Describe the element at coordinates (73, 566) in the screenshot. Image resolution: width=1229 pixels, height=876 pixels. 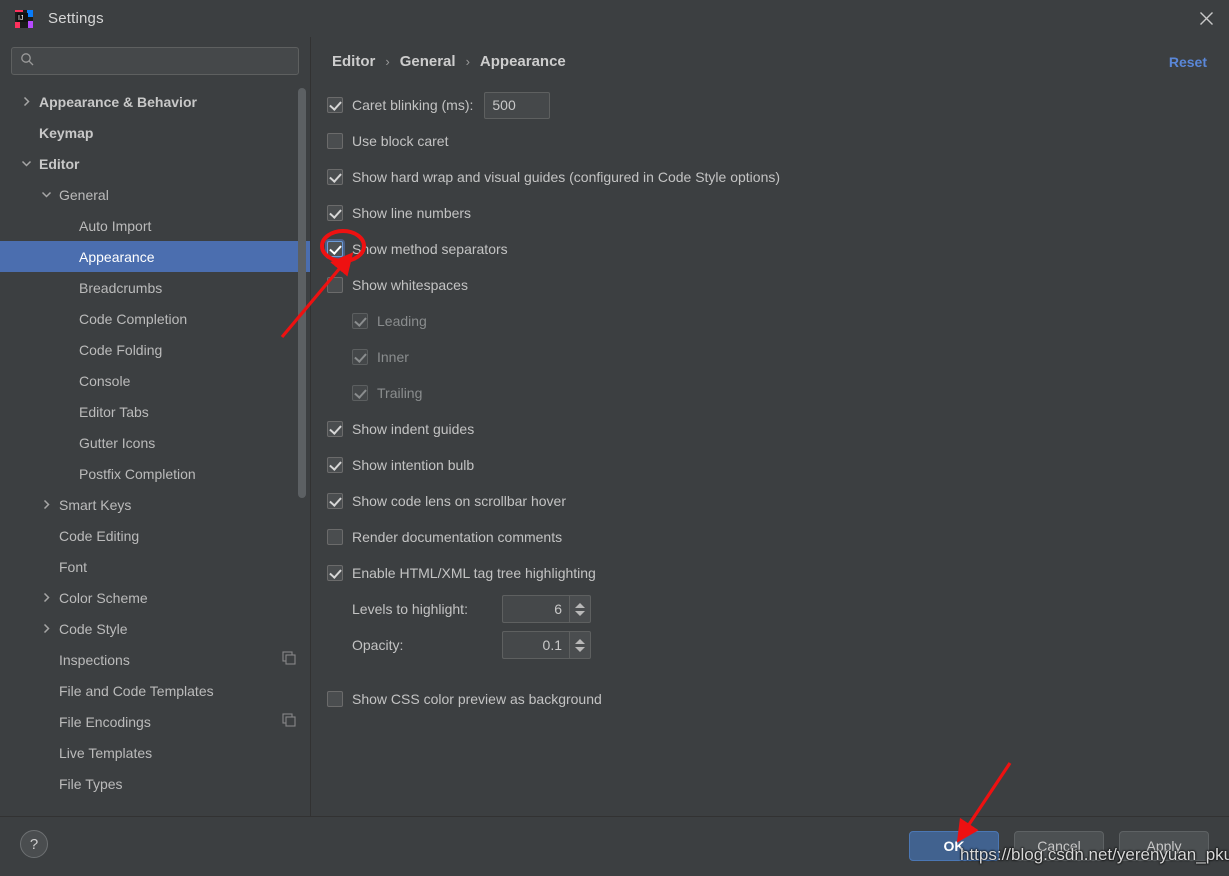
I see `sidebar-item-label: Font` at that location.